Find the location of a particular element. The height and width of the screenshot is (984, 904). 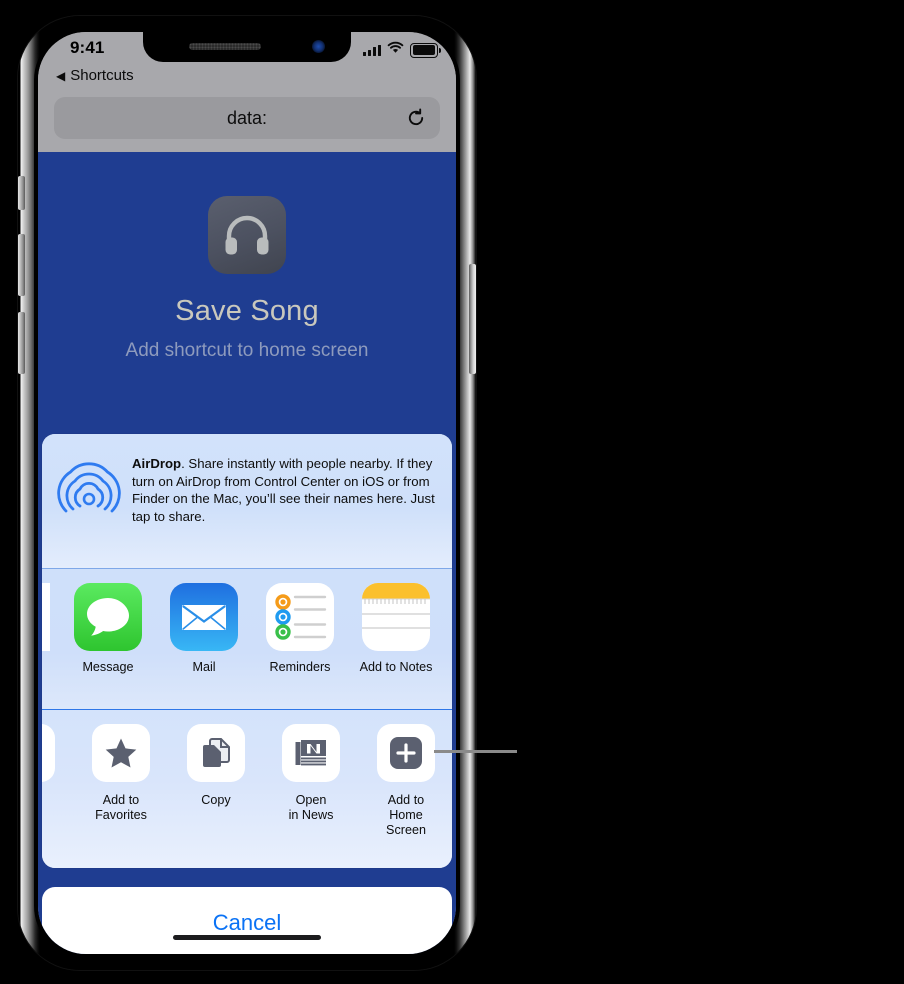

share-target-mail: Mail is located at coordinates (204, 629).